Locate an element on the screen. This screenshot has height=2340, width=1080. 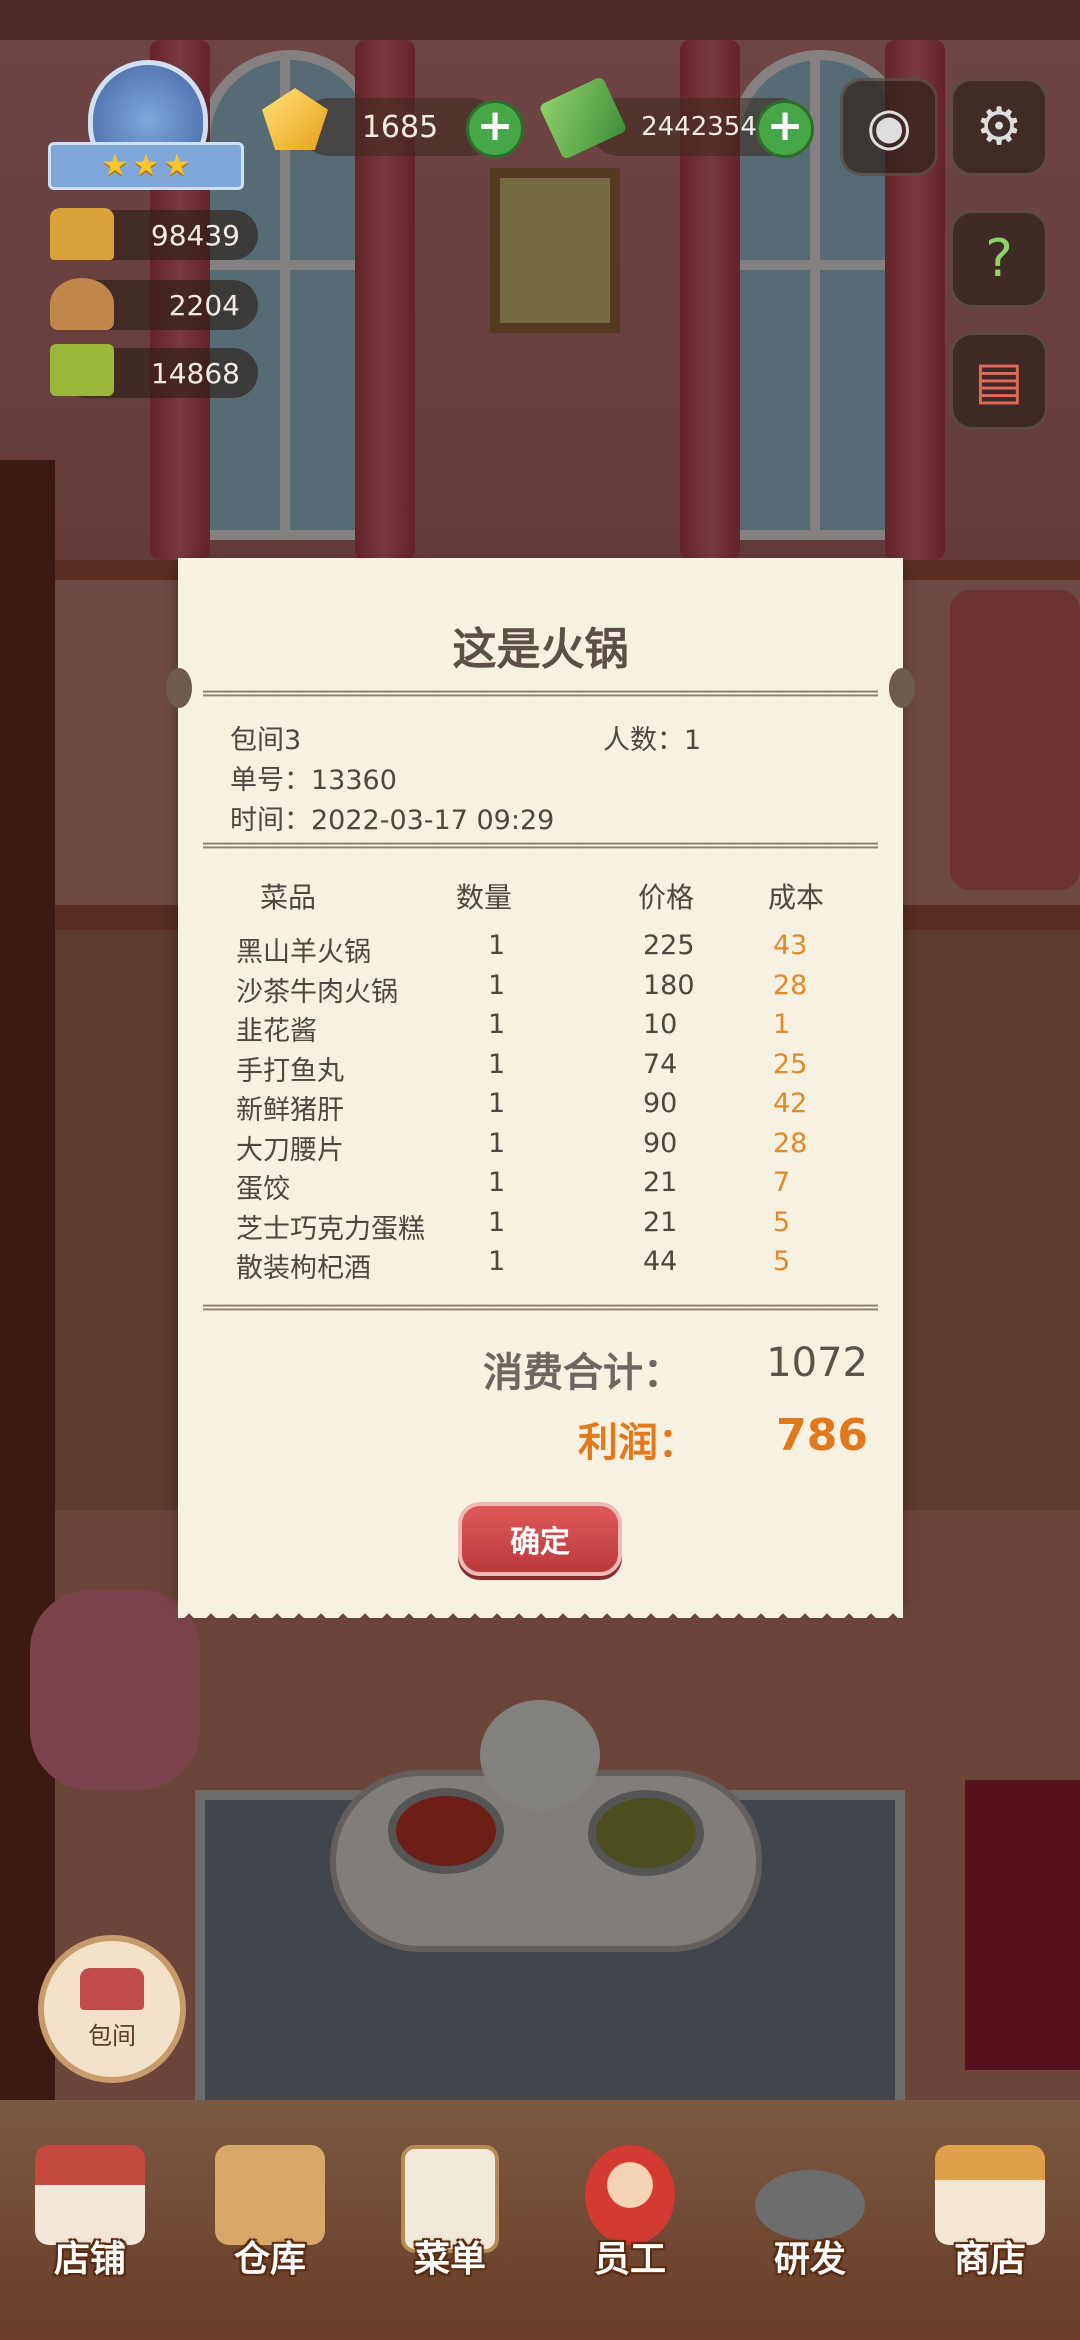
total-value: 1072 is located at coordinates (817, 1363).